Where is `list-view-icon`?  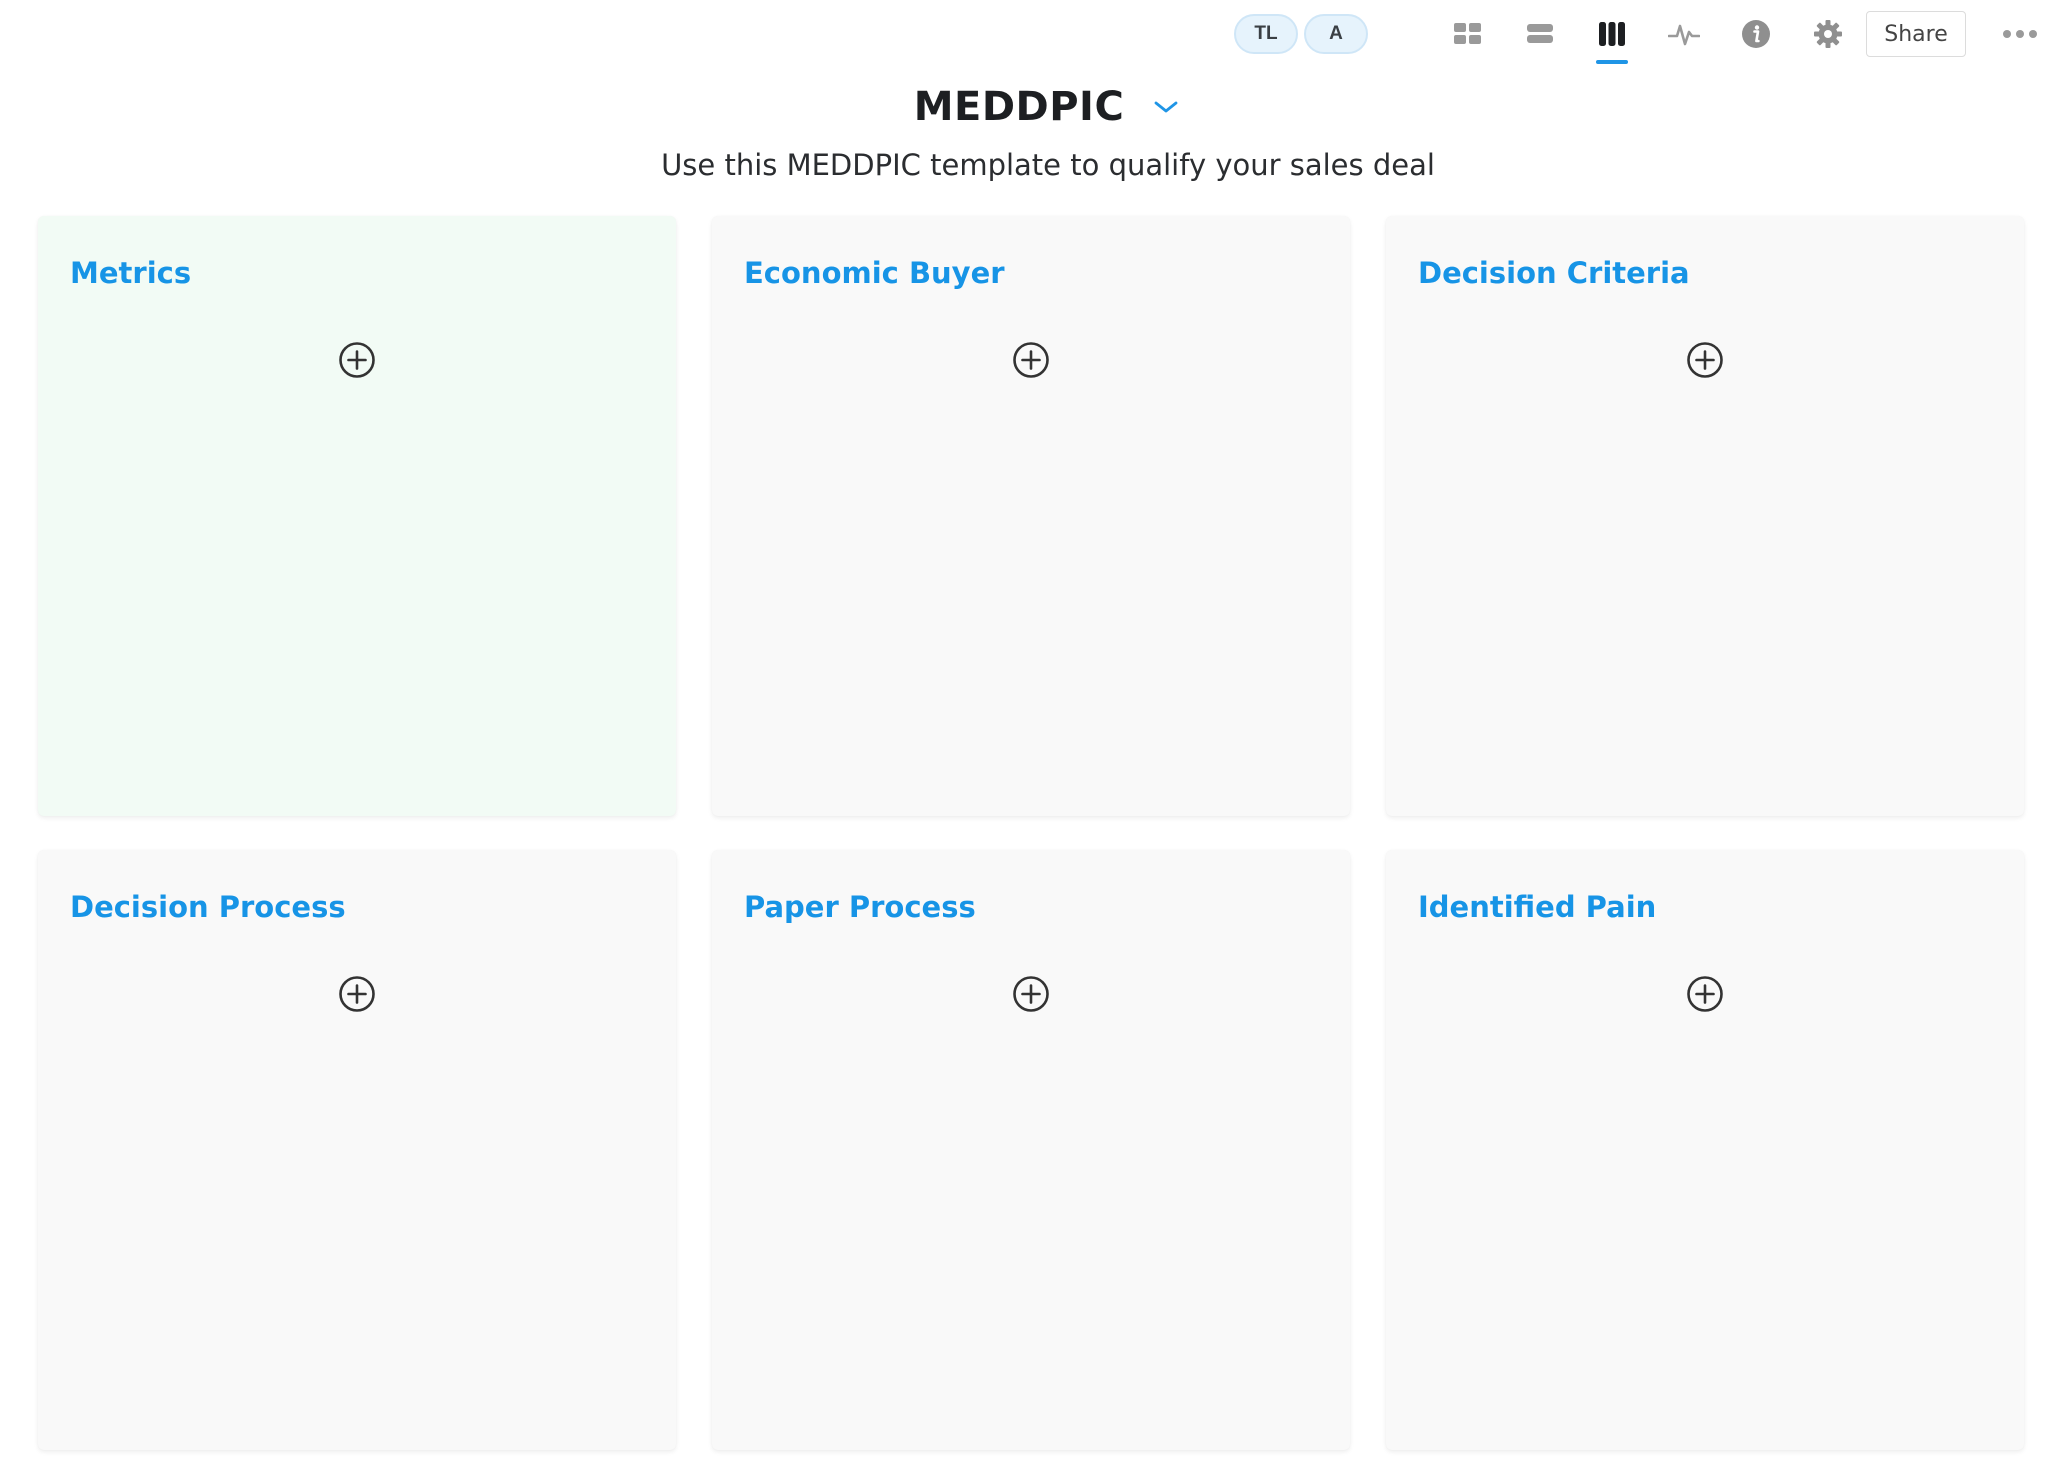
list-view-icon is located at coordinates (1540, 34).